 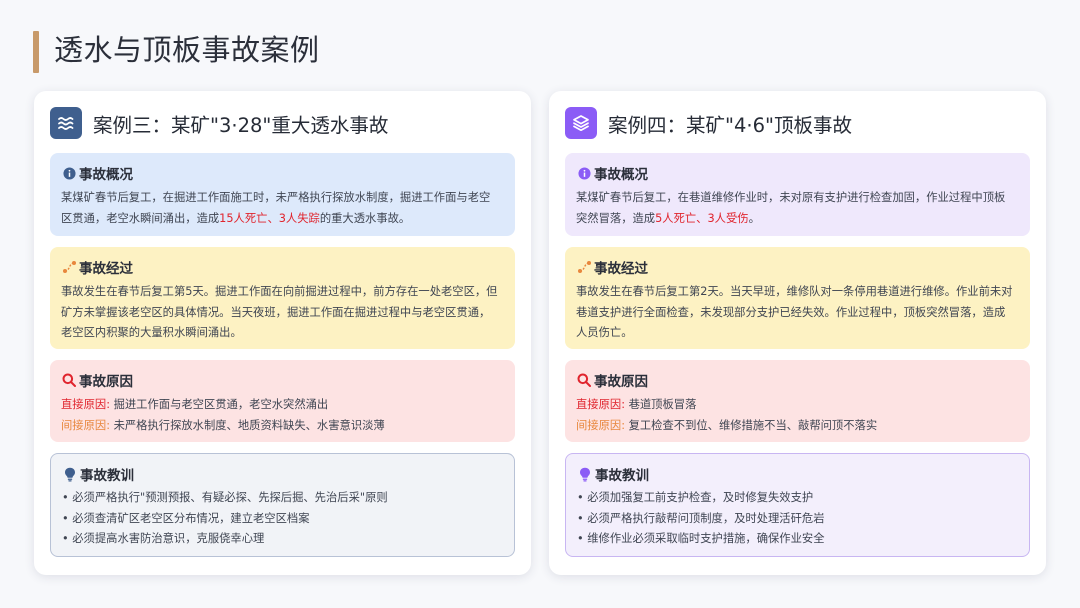 I want to click on process-line: 老空区内积聚的大量积水瞬间涌出。, so click(x=151, y=332).